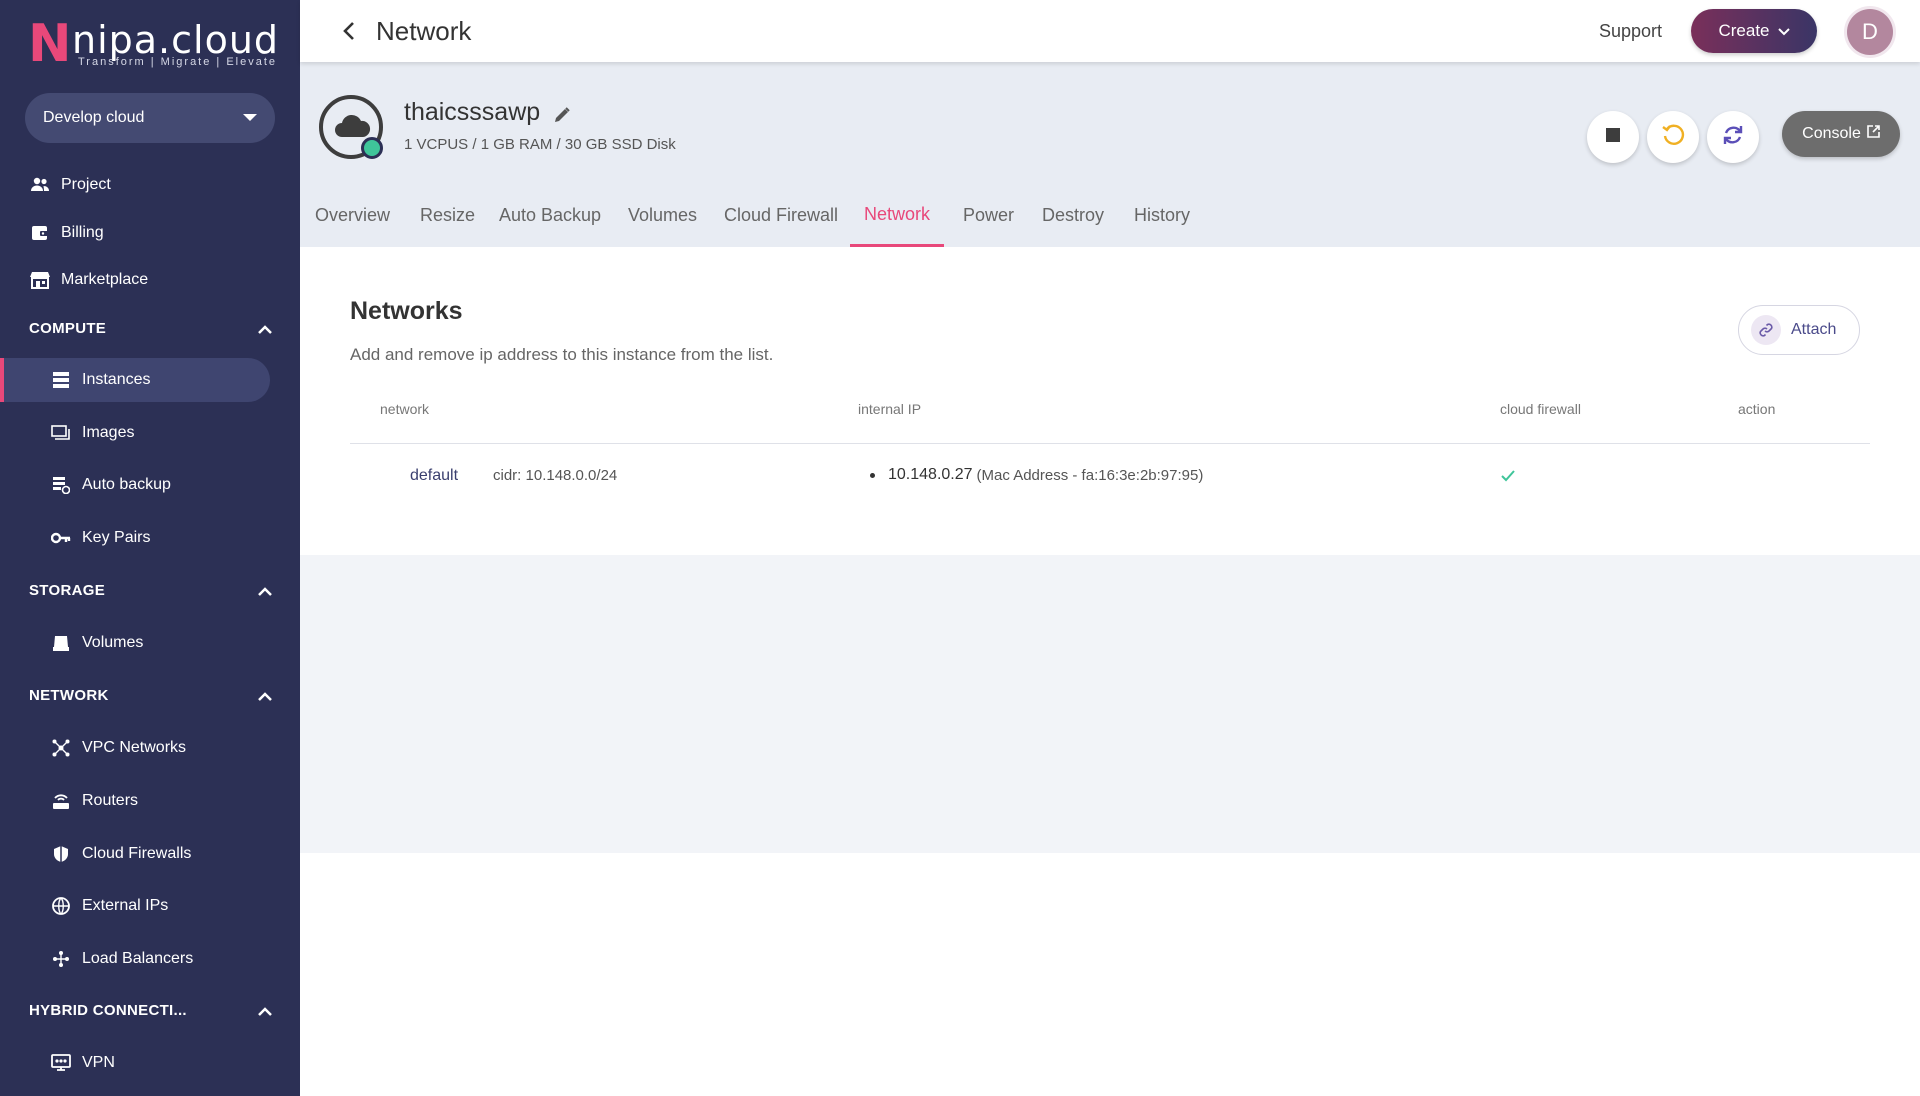 The height and width of the screenshot is (1096, 1920). I want to click on console-button: Console, so click(1841, 134).